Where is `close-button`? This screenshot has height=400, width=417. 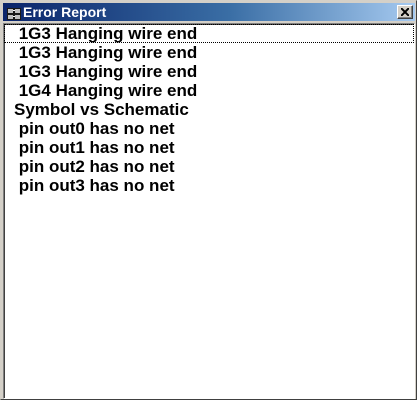
close-button is located at coordinates (405, 12).